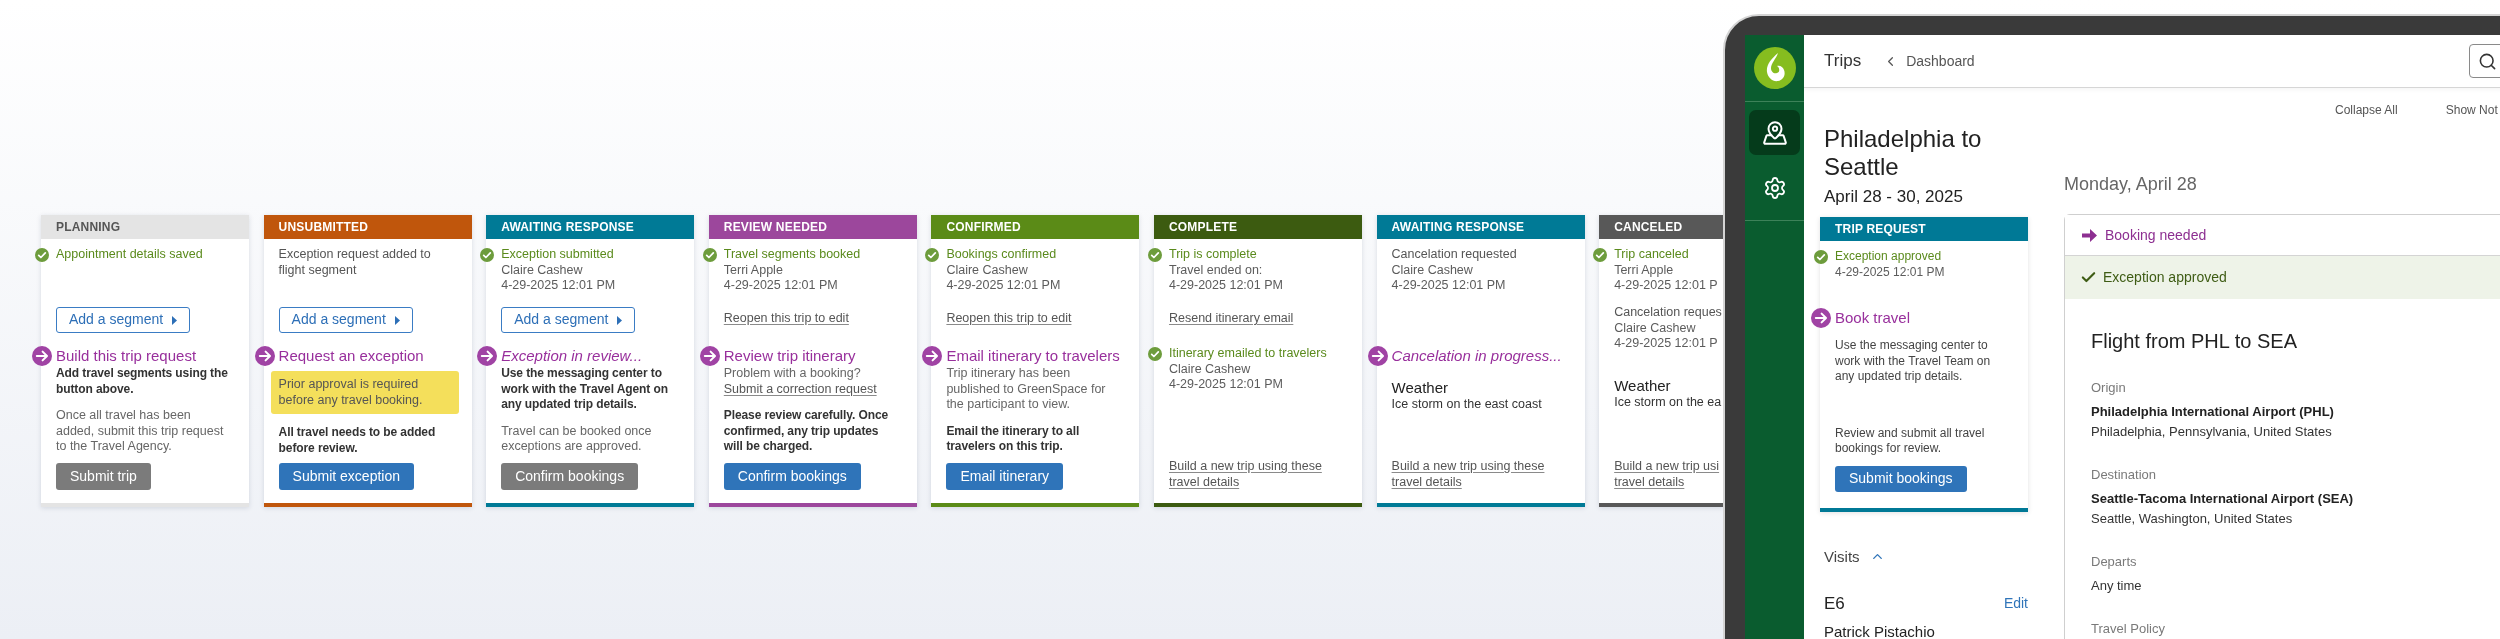 Image resolution: width=2500 pixels, height=639 pixels. I want to click on event-title: Appointment details saved, so click(129, 255).